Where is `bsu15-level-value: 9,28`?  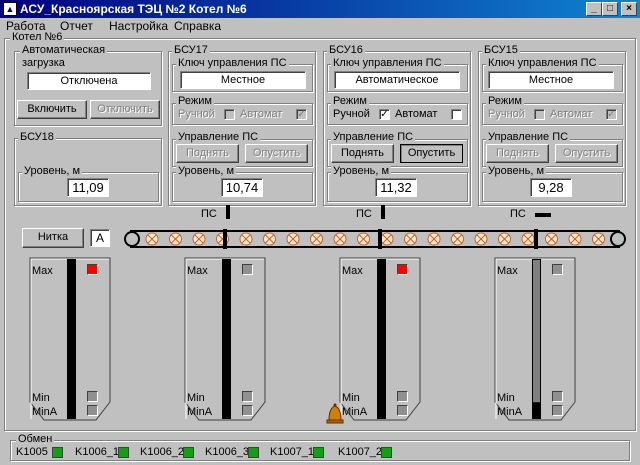 bsu15-level-value: 9,28 is located at coordinates (551, 187).